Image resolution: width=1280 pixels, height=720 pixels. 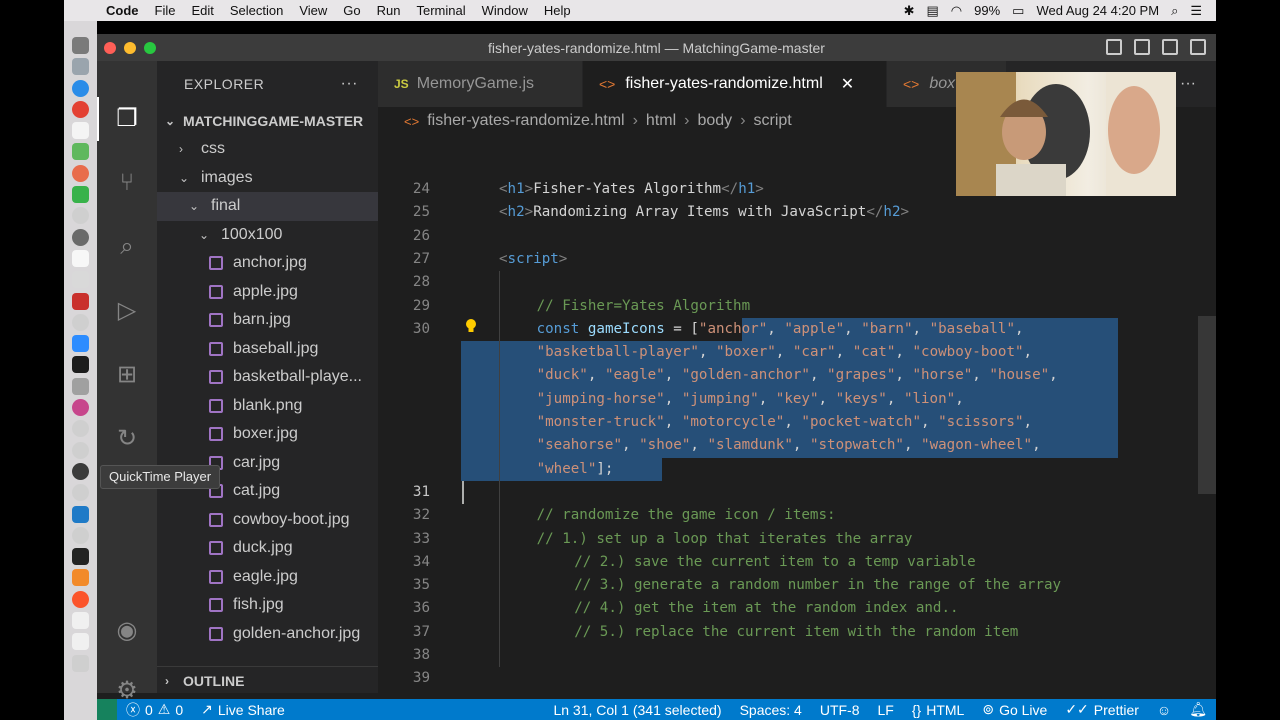 I want to click on menu-window: Window, so click(x=505, y=10).